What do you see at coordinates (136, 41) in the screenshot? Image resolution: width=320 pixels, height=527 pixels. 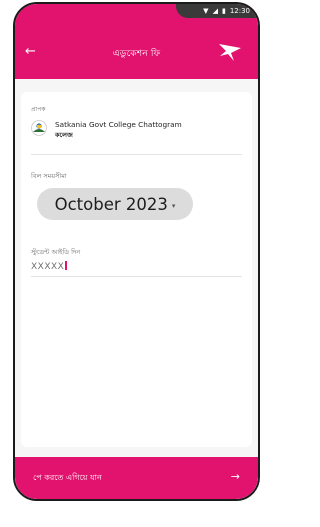 I see `app-bar: ▼ ◢ ▮ 12:30 ← এডুকেশন ফি` at bounding box center [136, 41].